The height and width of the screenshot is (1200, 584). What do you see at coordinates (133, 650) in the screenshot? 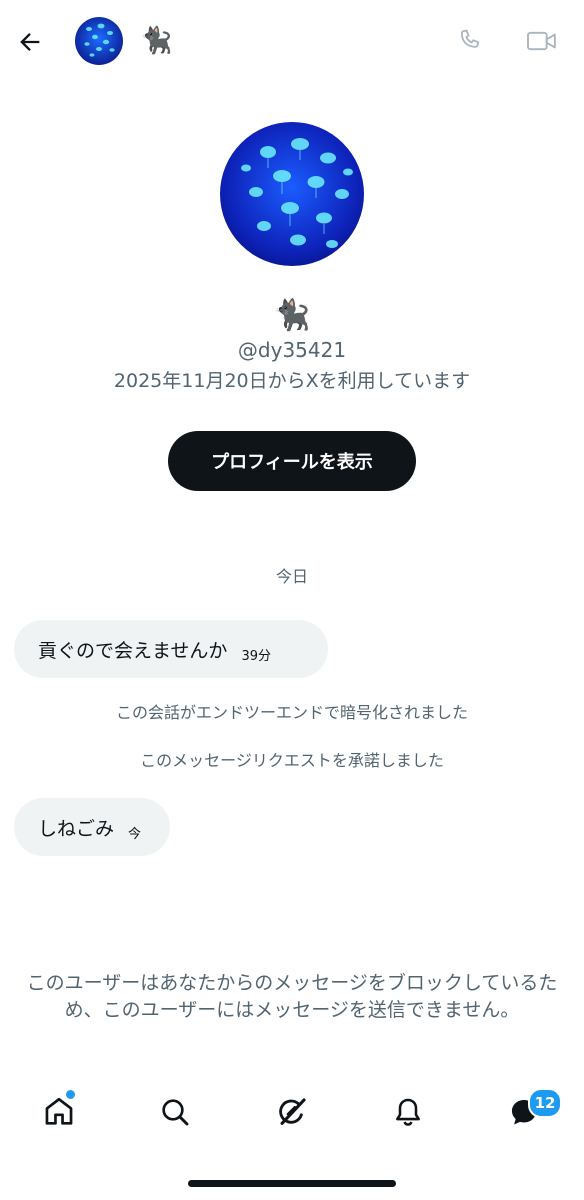
I see `message-text: 貢ぐので会えませんか` at bounding box center [133, 650].